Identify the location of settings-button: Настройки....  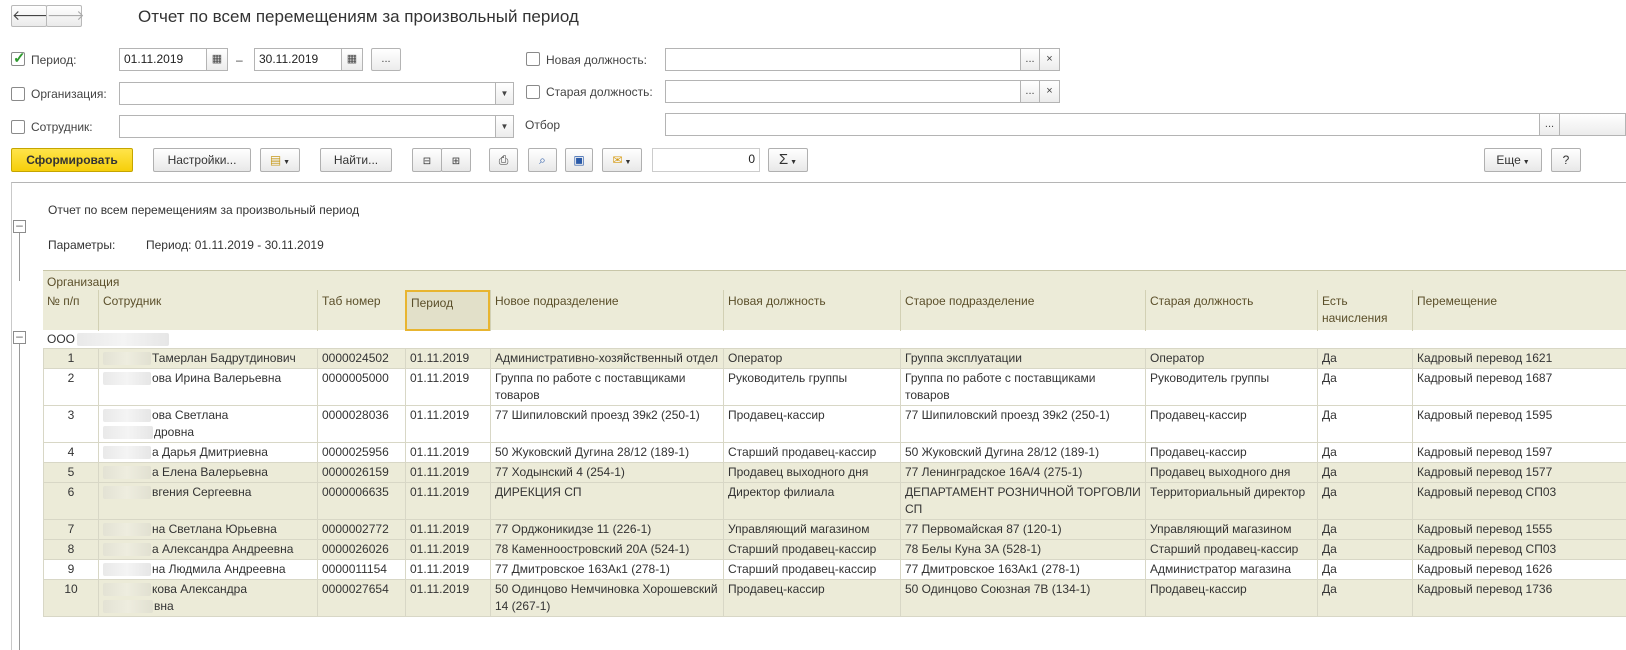
(202, 160).